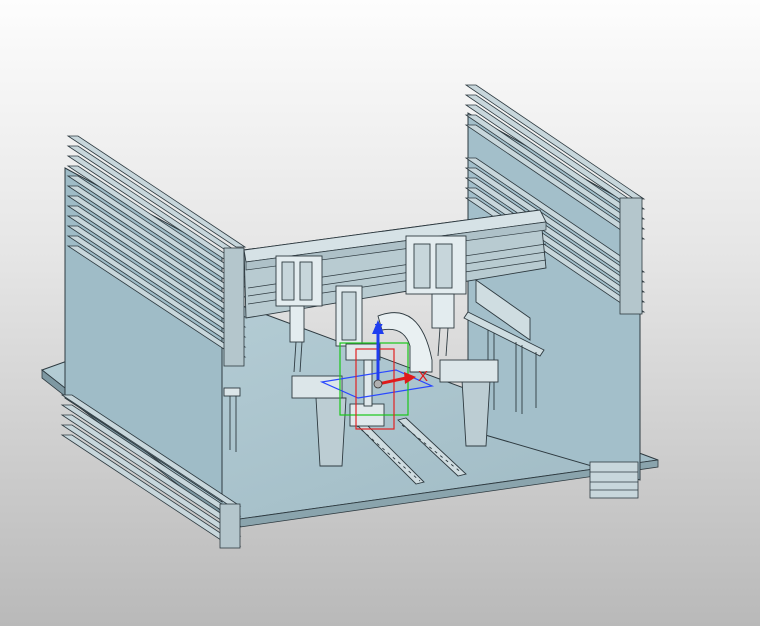  What do you see at coordinates (378, 384) in the screenshot?
I see `triad-origin` at bounding box center [378, 384].